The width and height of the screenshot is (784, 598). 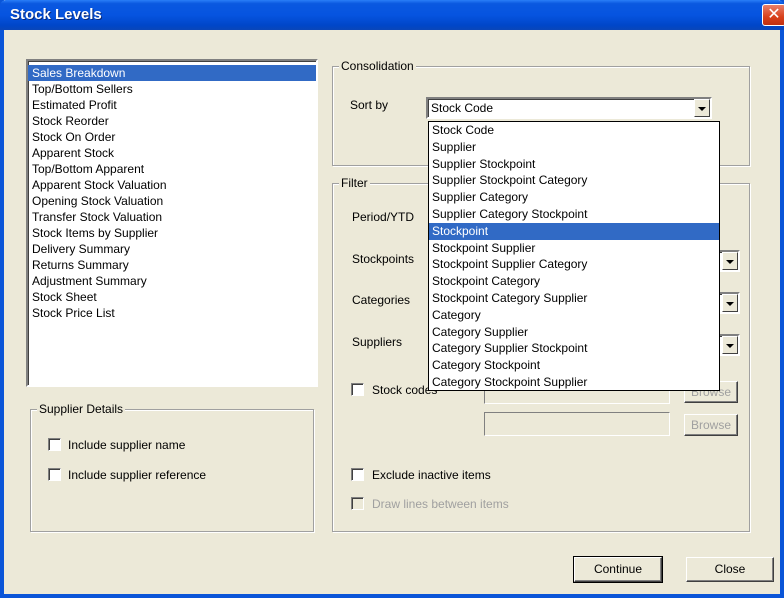 I want to click on draw-lines-checkbox, so click(x=357, y=503).